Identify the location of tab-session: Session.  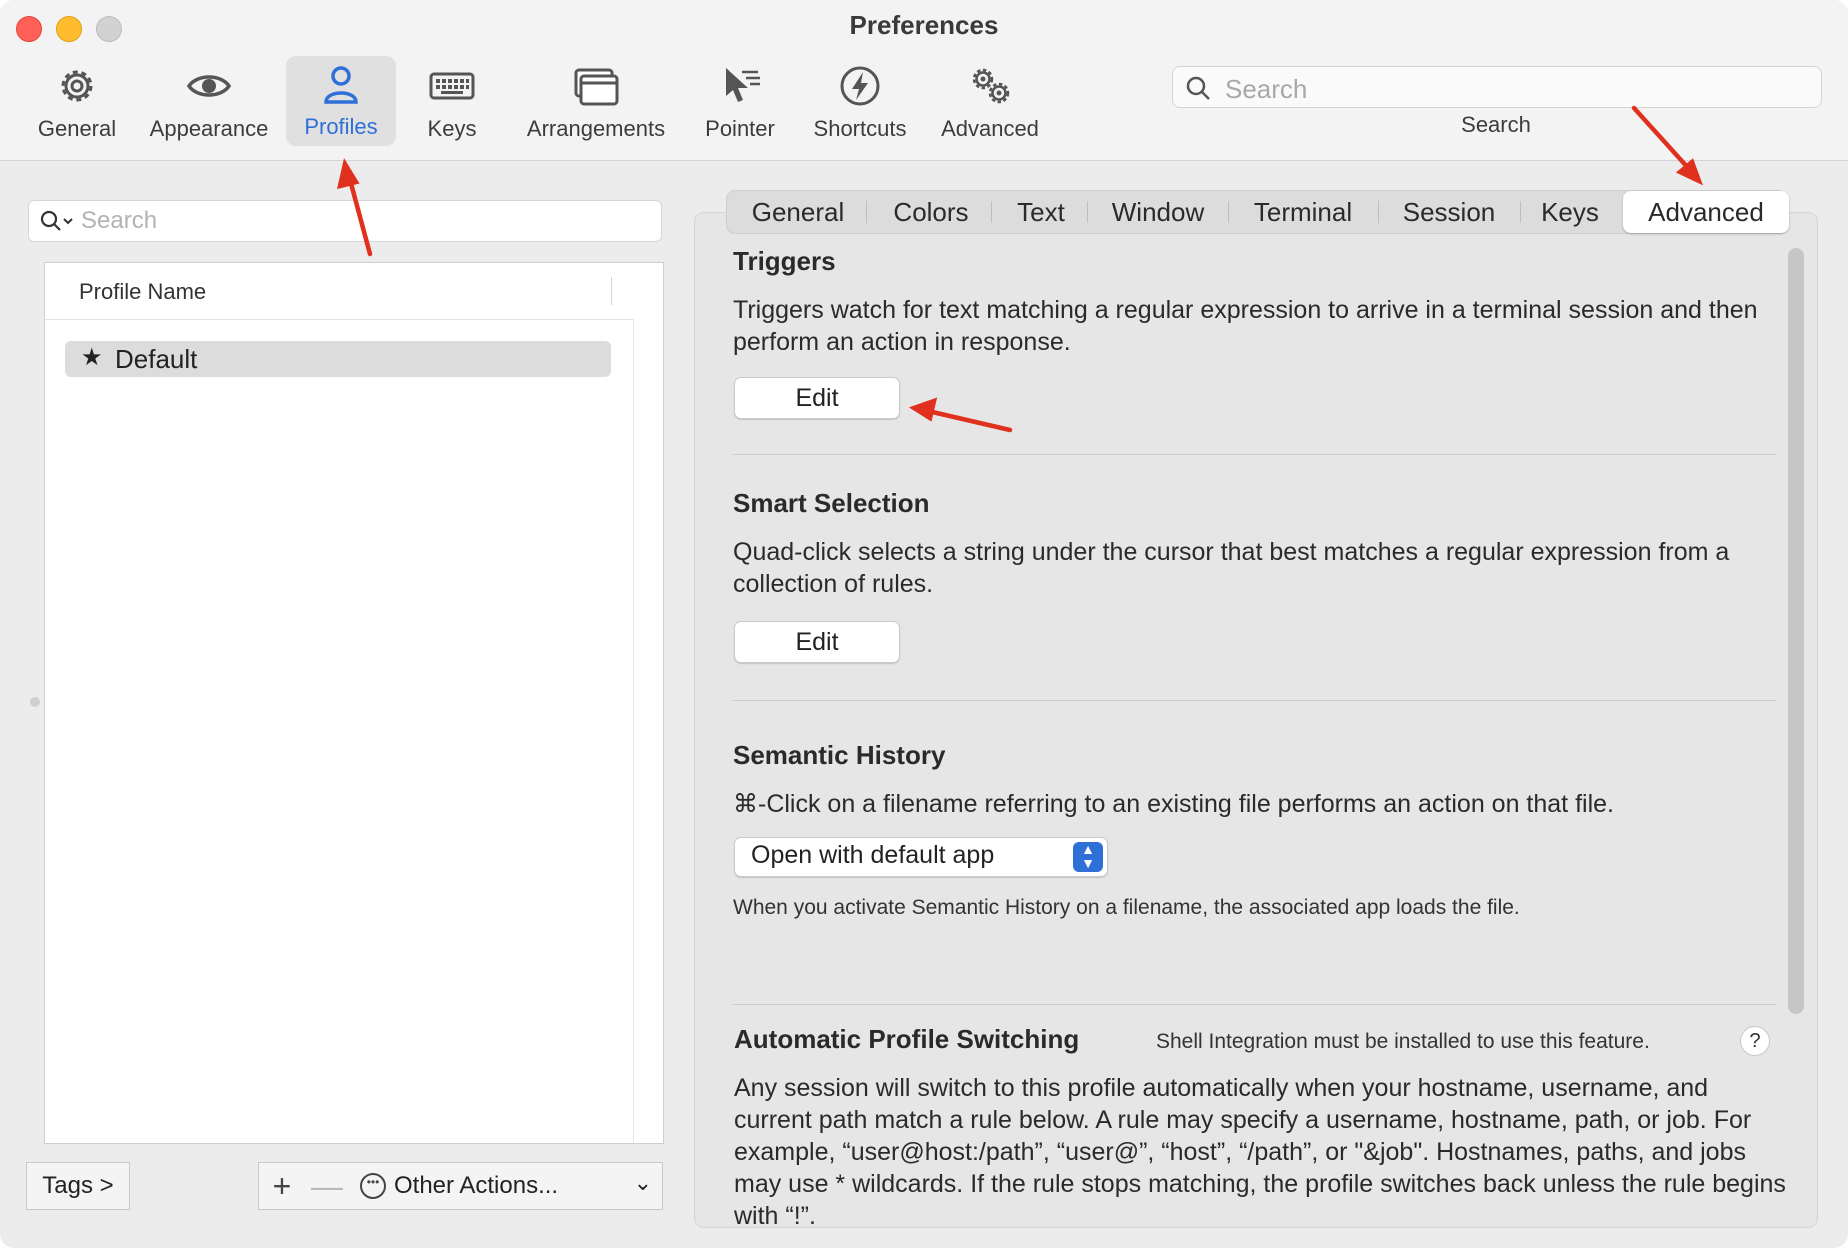
(1449, 212).